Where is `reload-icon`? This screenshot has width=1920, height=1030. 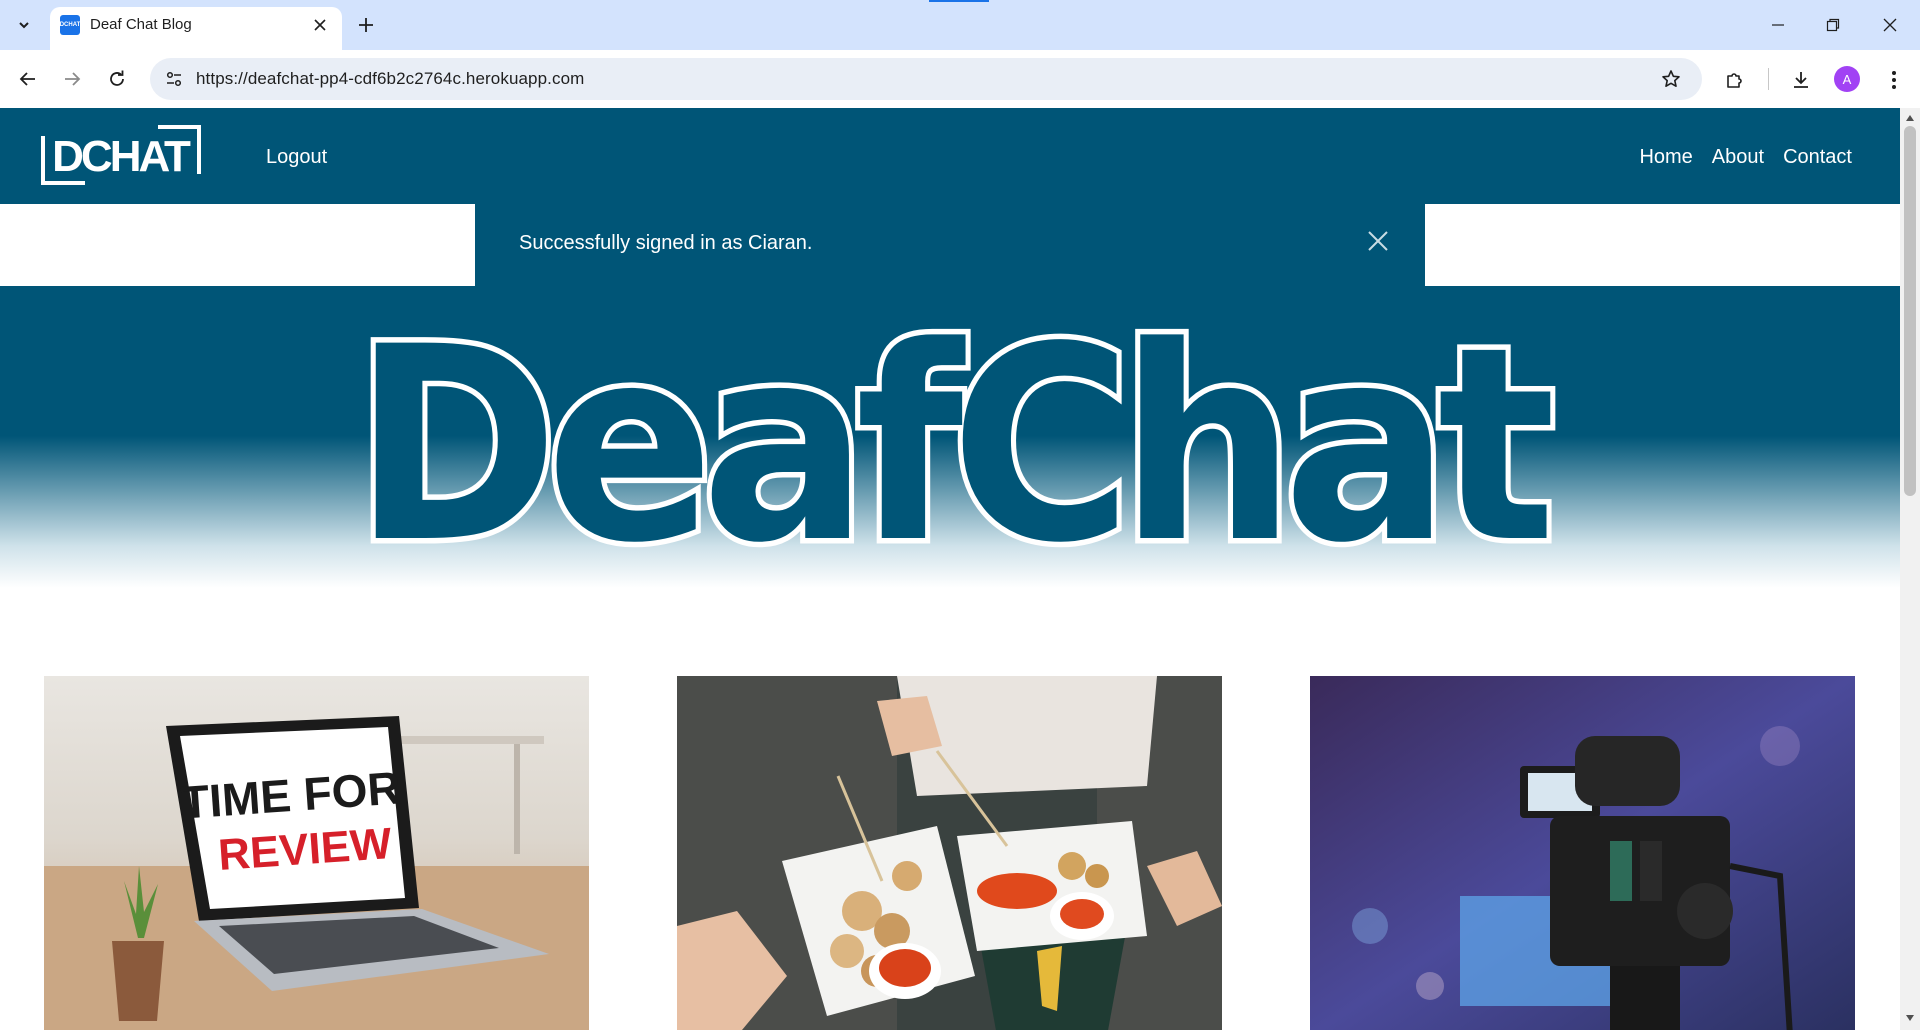 reload-icon is located at coordinates (117, 78).